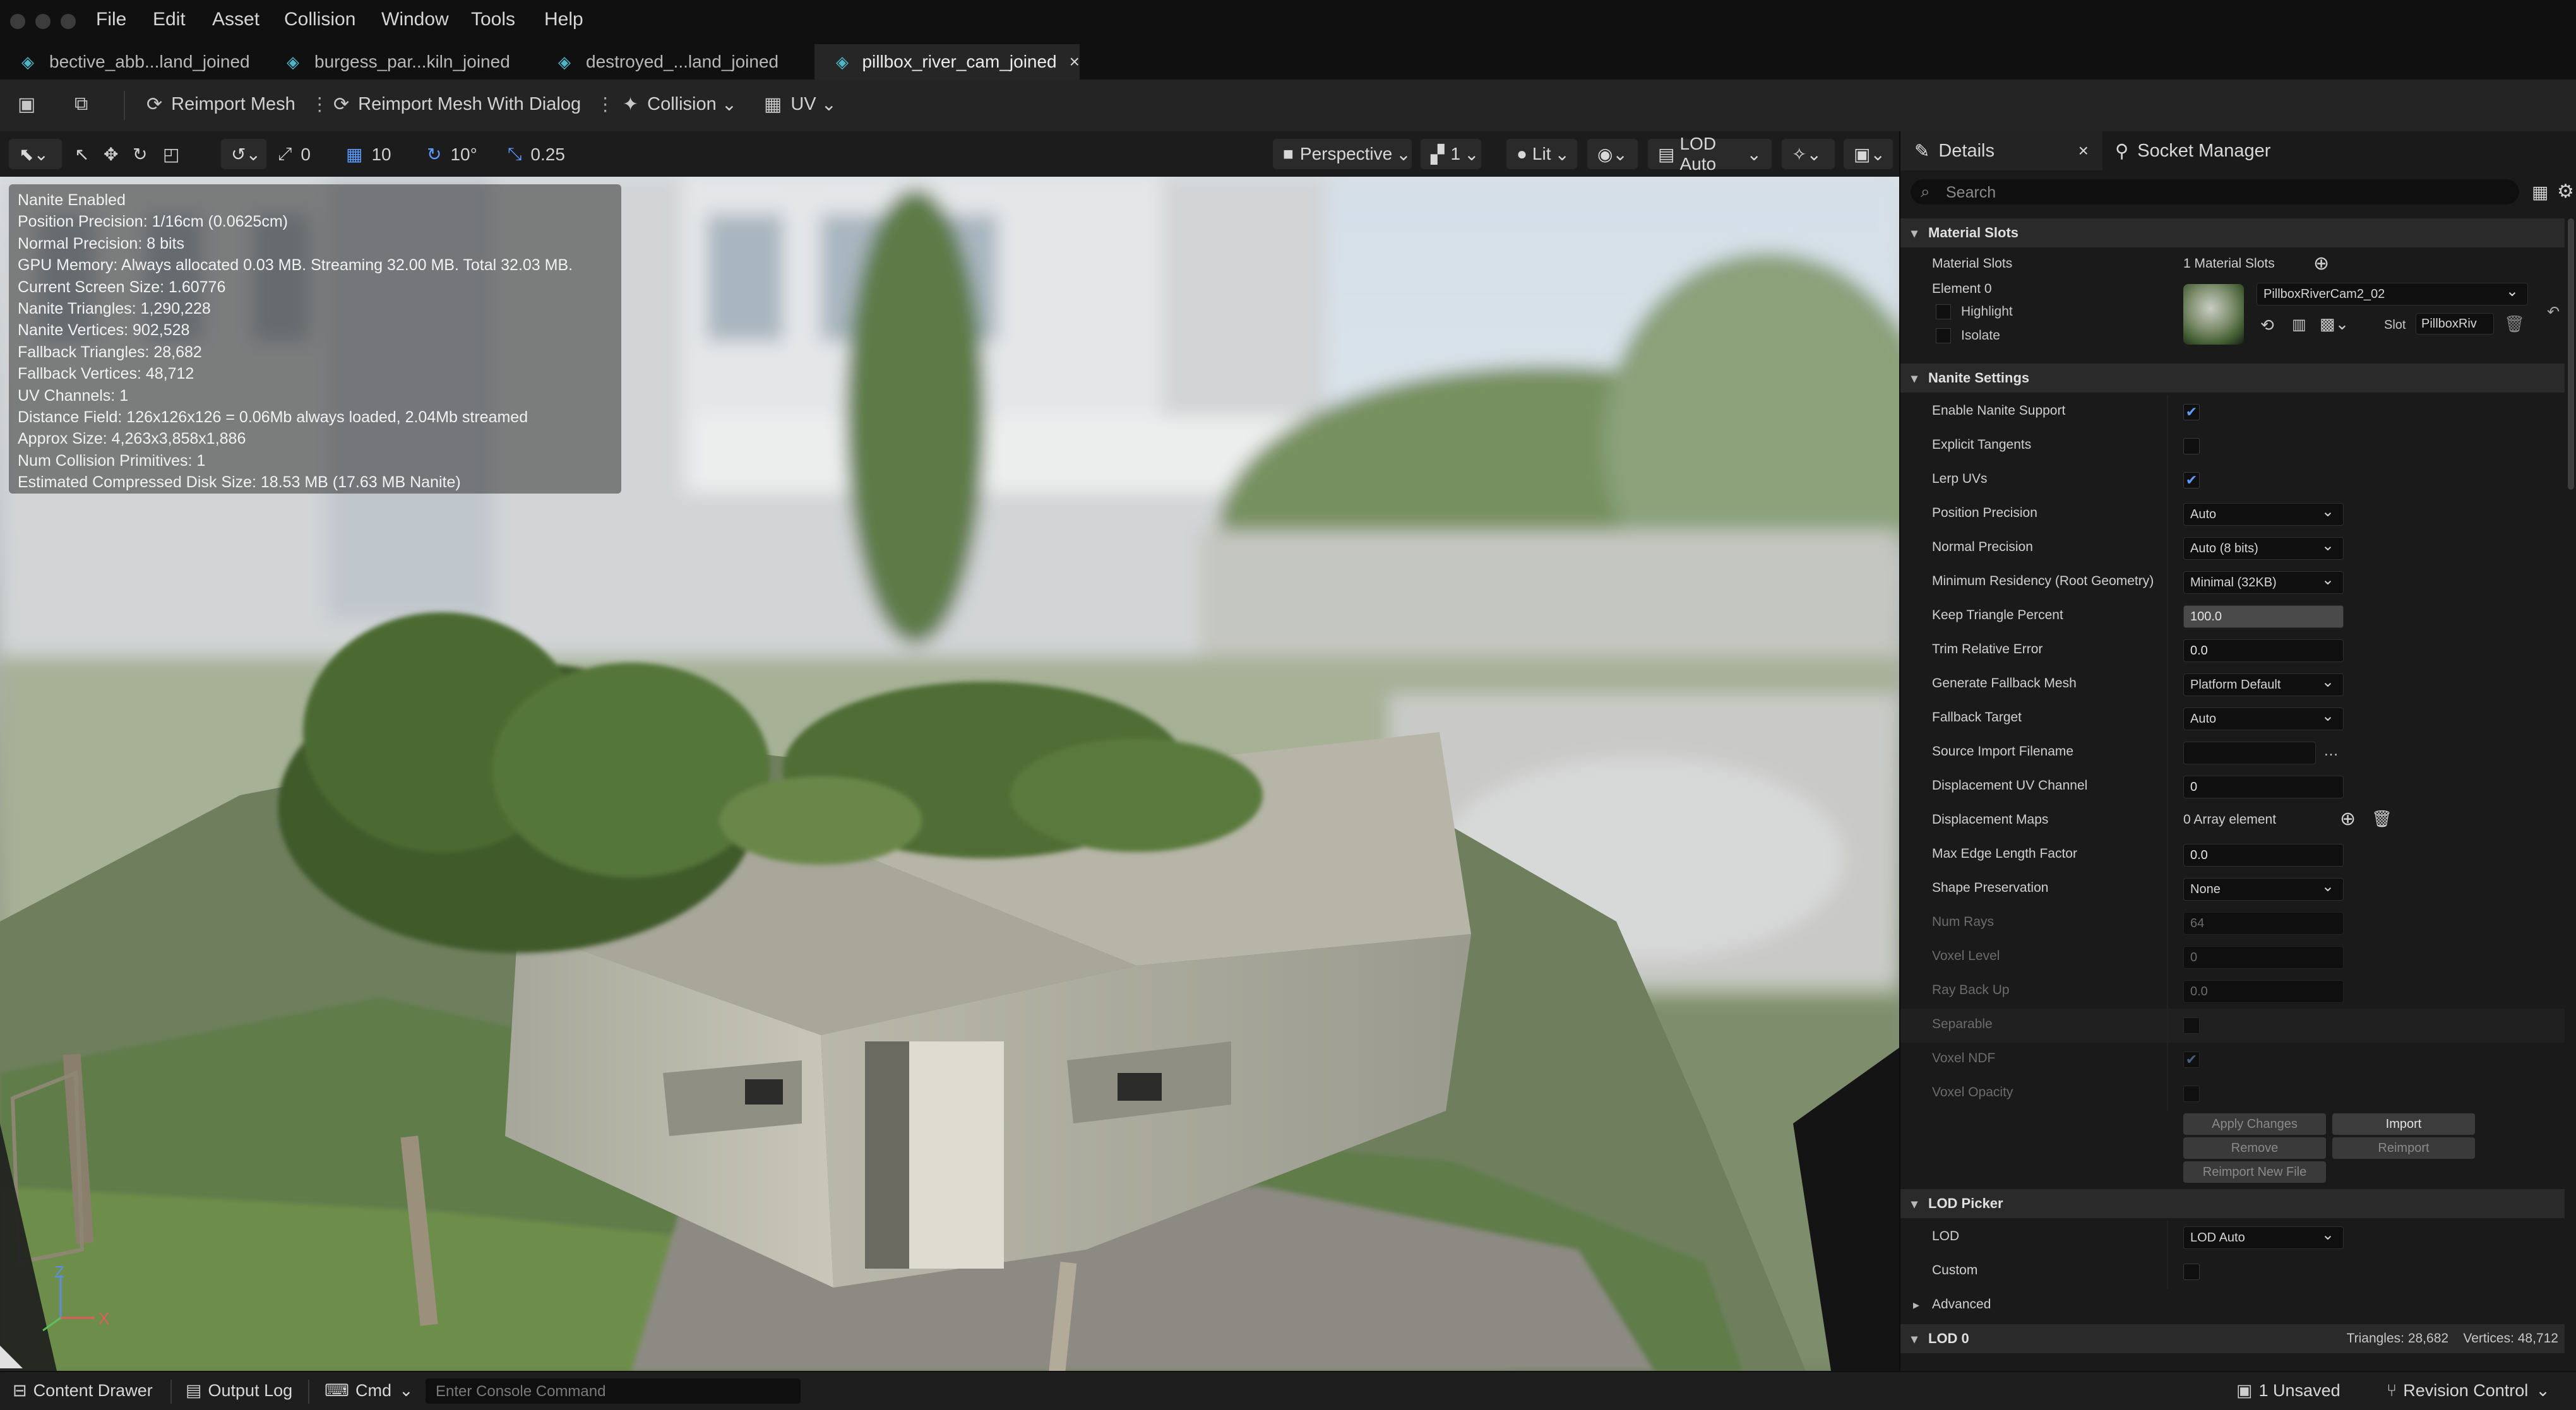  Describe the element at coordinates (473, 104) in the screenshot. I see `reimport-with-dialog-button: ⟳ Reimport Mesh With Dialog ⋮` at that location.